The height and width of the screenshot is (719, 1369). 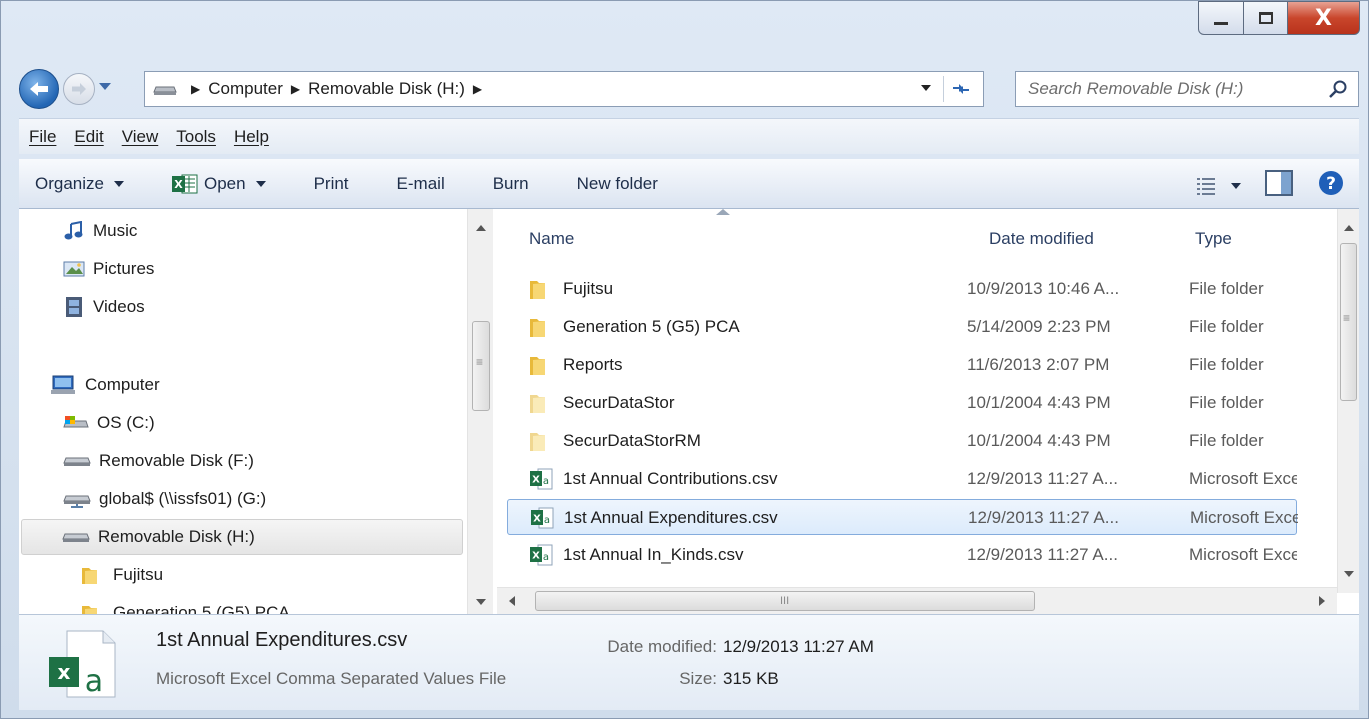 I want to click on maximize-button, so click(x=1266, y=18).